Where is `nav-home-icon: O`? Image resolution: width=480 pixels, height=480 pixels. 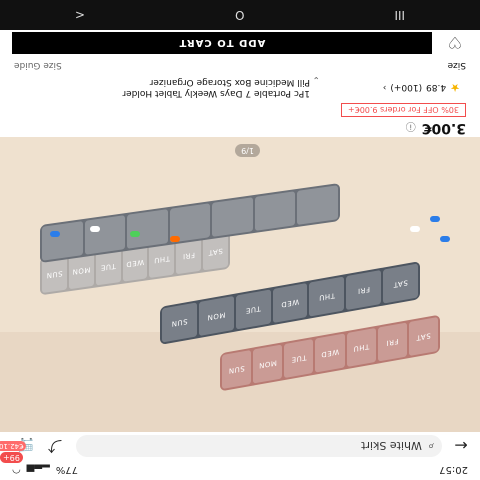
nav-home-icon: O is located at coordinates (239, 15).